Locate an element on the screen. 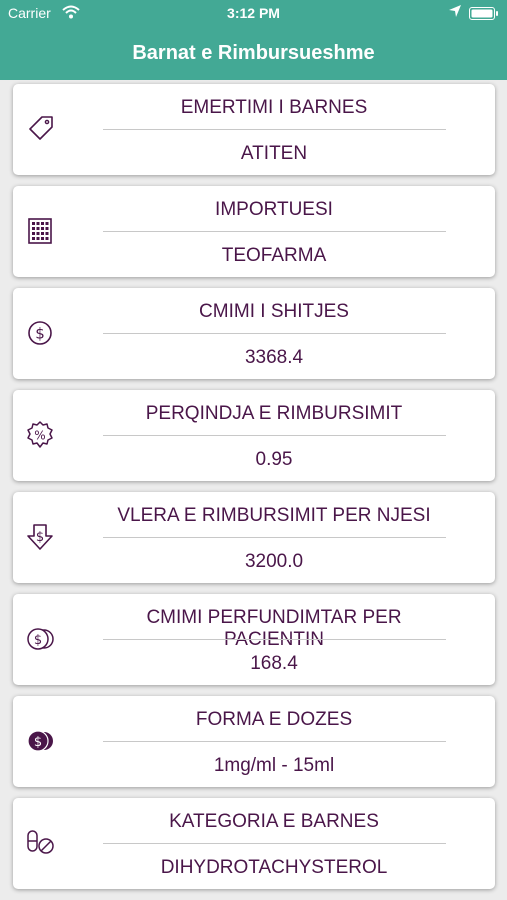 The width and height of the screenshot is (507, 900). grid-icon is located at coordinates (40, 231).